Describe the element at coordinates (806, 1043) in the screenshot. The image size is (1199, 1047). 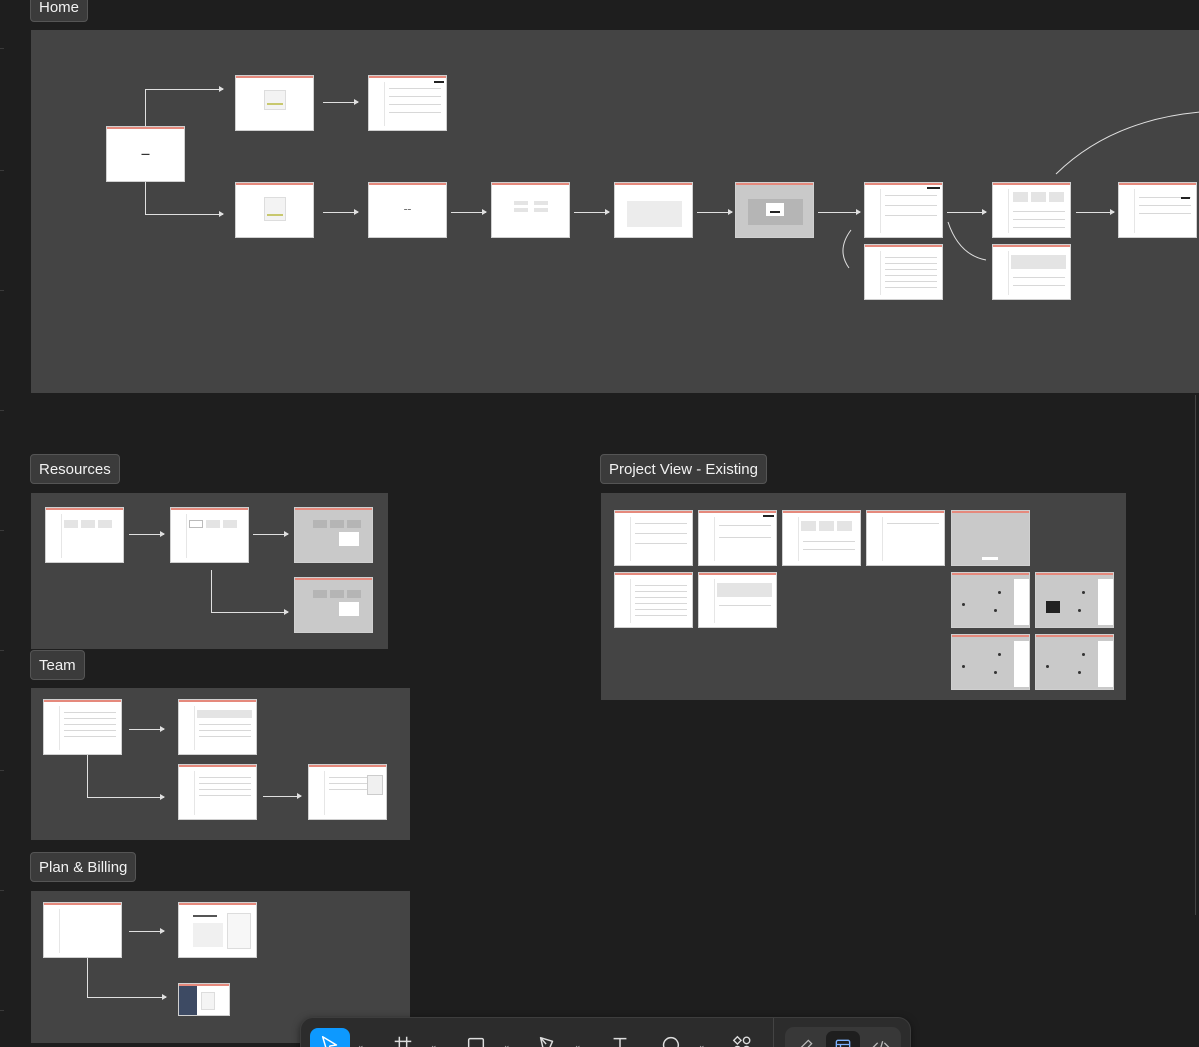
I see `draw-mode-icon` at that location.